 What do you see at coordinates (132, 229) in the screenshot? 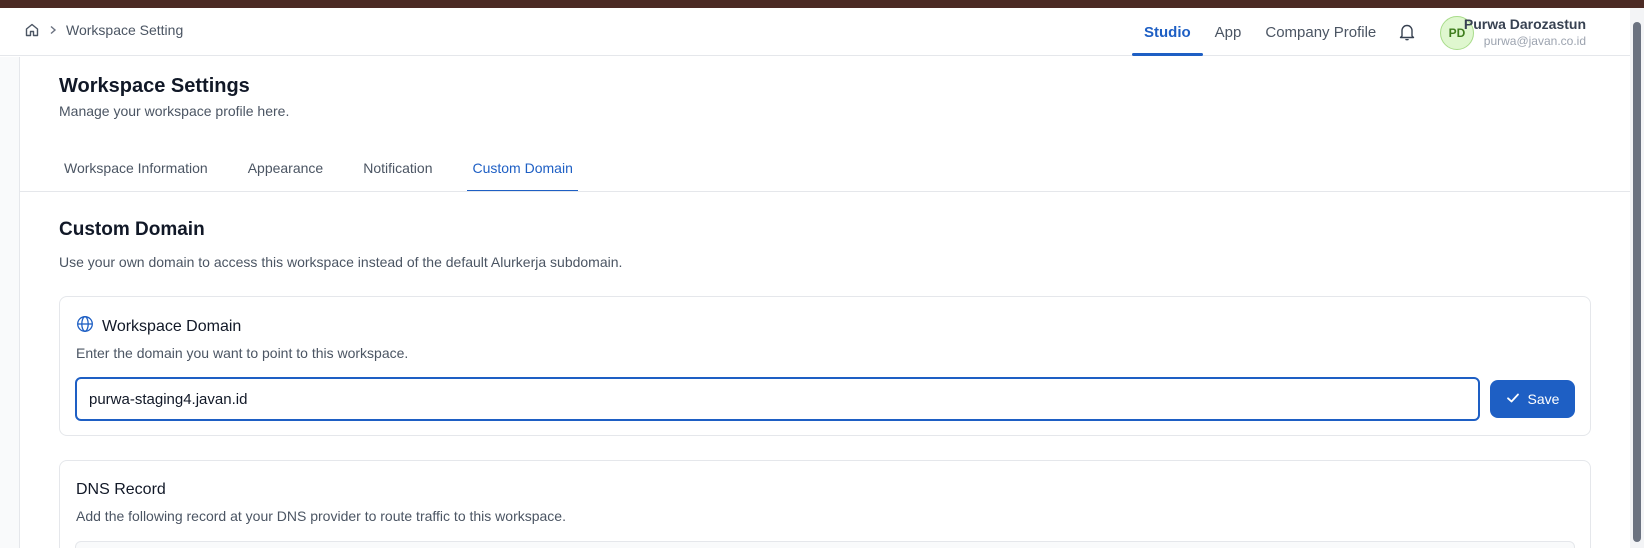
I see `section-title: Custom Domain` at bounding box center [132, 229].